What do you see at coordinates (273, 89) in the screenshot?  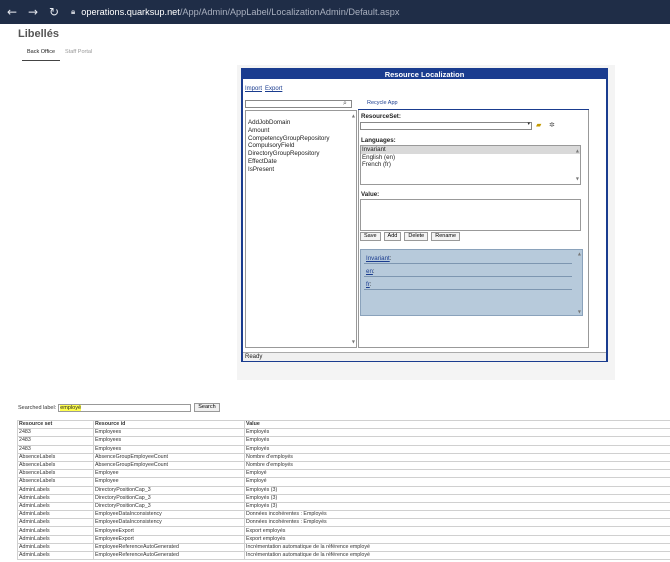 I see `export-link: Export` at bounding box center [273, 89].